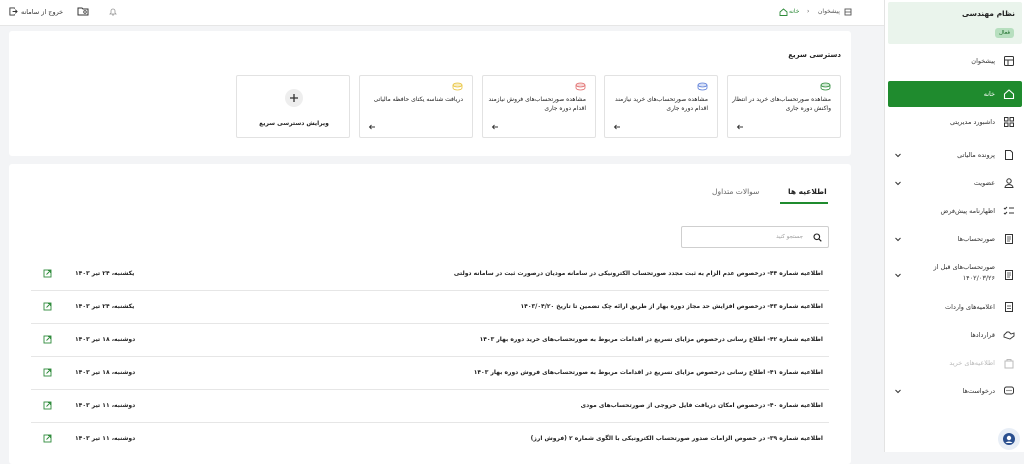  What do you see at coordinates (755, 237) in the screenshot?
I see `search-input: جستجو کنید` at bounding box center [755, 237].